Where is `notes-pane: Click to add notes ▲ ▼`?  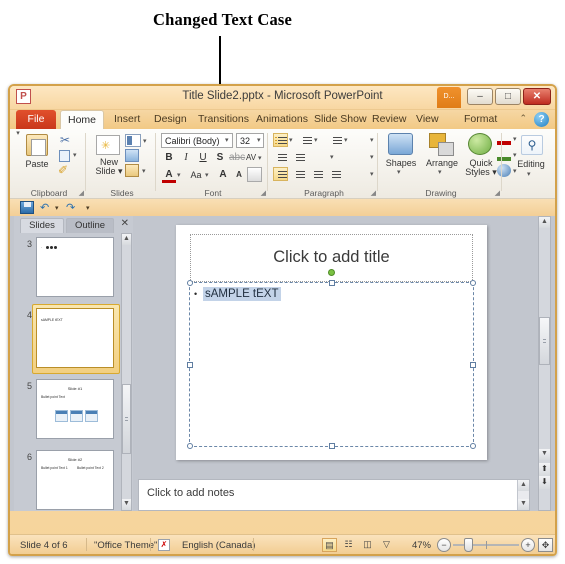
notes-pane: Click to add notes ▲ ▼ is located at coordinates (334, 495).